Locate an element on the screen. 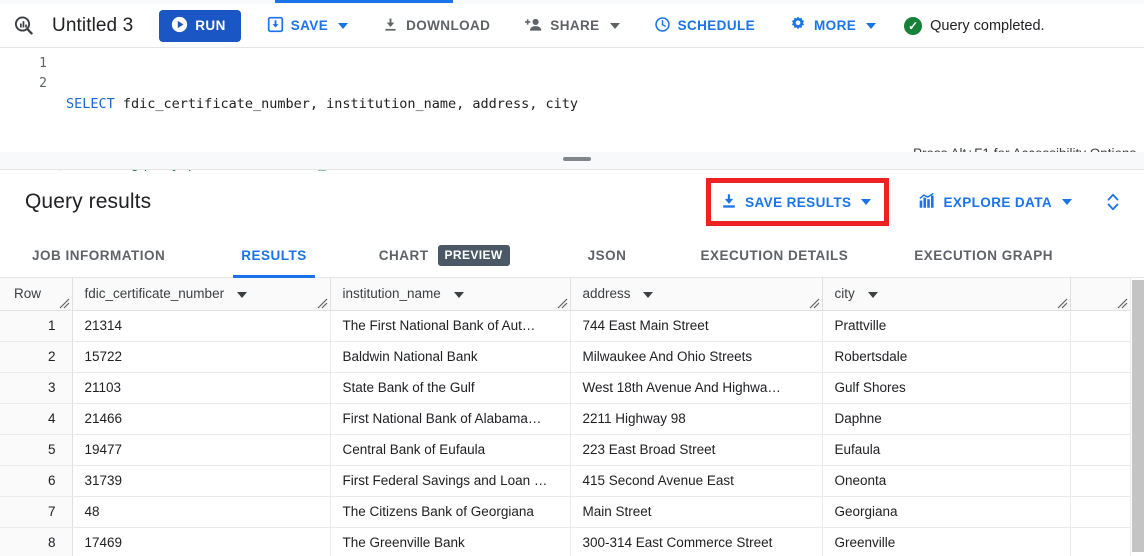 This screenshot has width=1144, height=556. save-button-label: SAVE is located at coordinates (309, 25).